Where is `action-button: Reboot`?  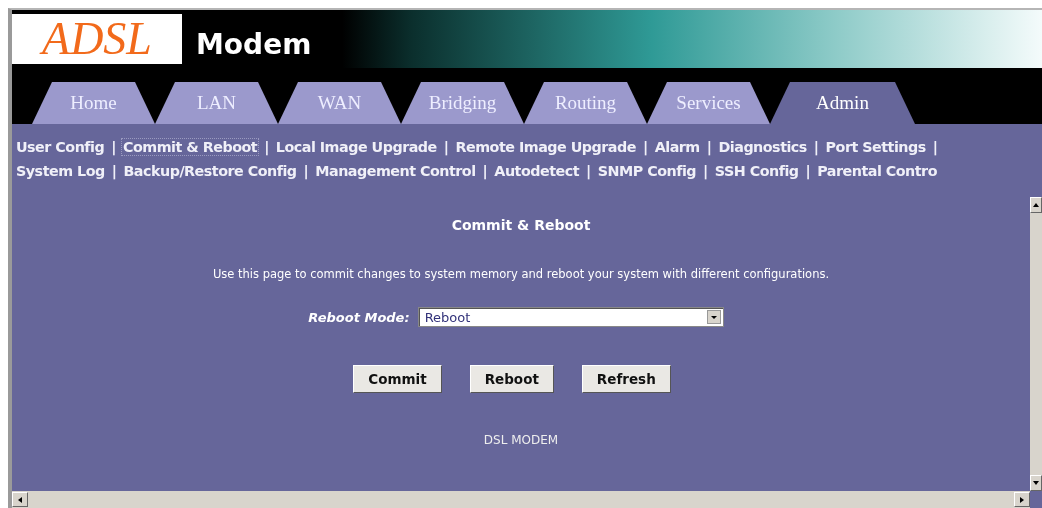 action-button: Reboot is located at coordinates (511, 379).